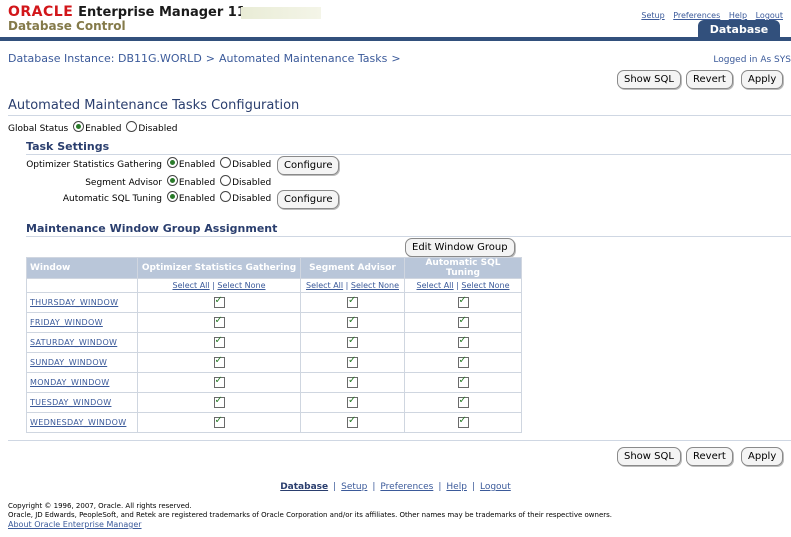 The height and width of the screenshot is (537, 791). What do you see at coordinates (769, 15) in the screenshot?
I see `logout-link: Logout` at bounding box center [769, 15].